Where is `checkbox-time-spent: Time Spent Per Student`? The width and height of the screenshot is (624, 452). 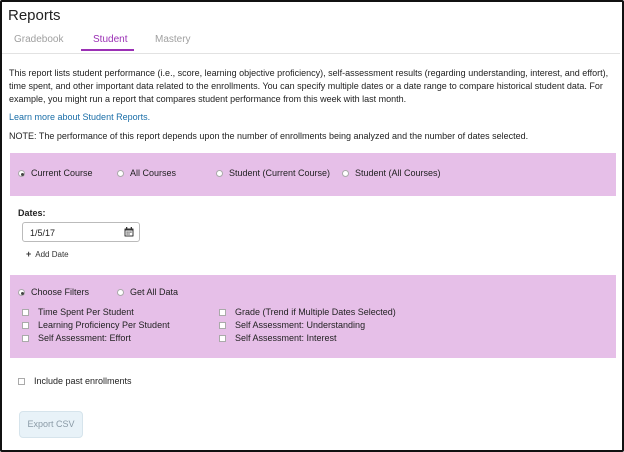
checkbox-time-spent: Time Spent Per Student is located at coordinates (78, 312).